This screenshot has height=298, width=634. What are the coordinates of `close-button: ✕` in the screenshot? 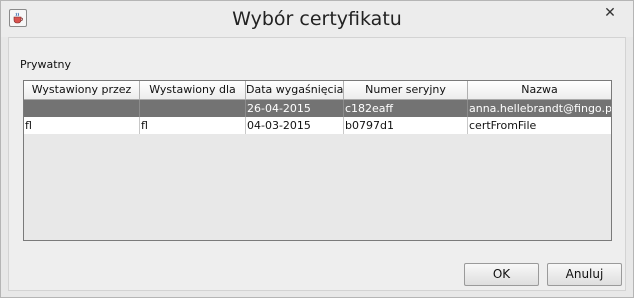 It's located at (610, 12).